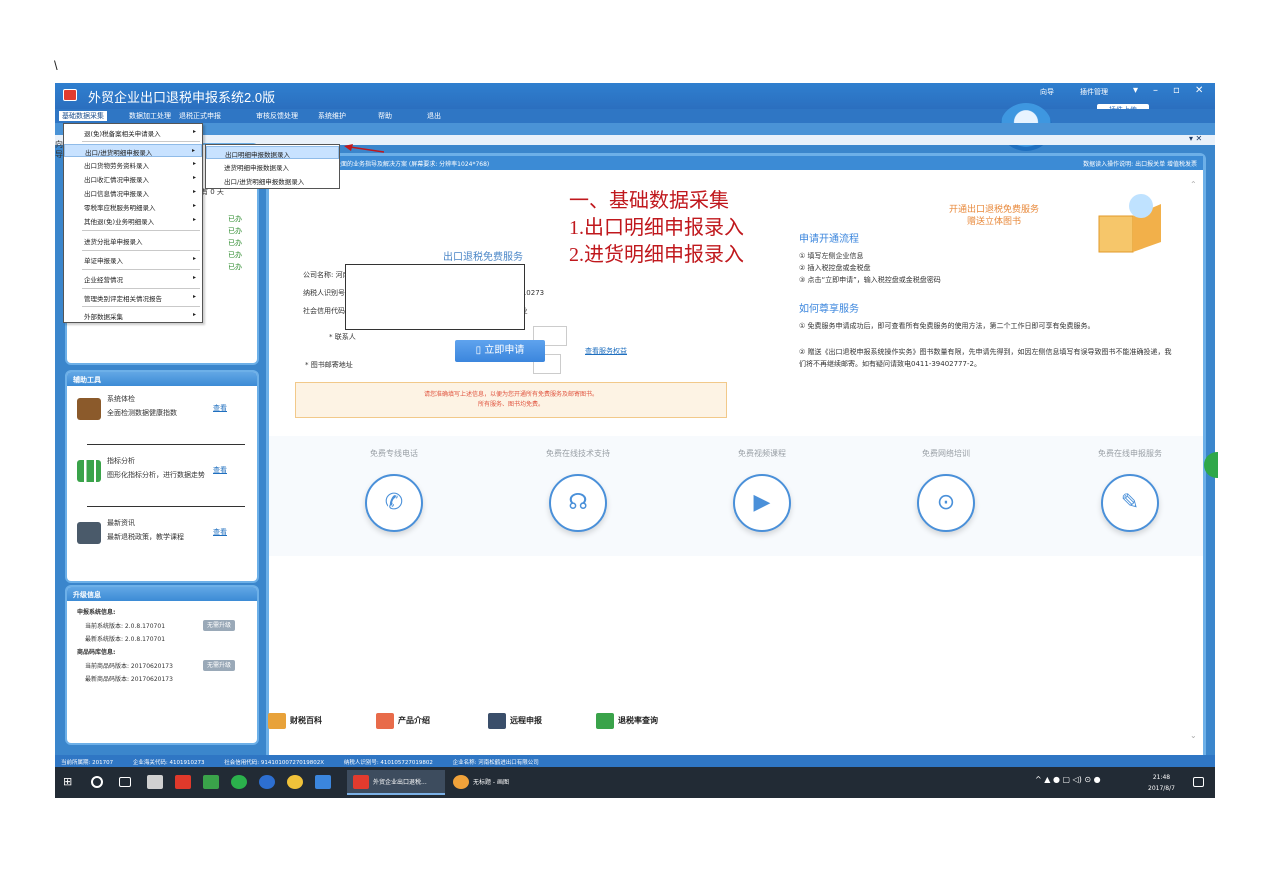 This screenshot has width=1263, height=893. What do you see at coordinates (946, 490) in the screenshot?
I see `service-training: 免费网络培训 ⊙` at bounding box center [946, 490].